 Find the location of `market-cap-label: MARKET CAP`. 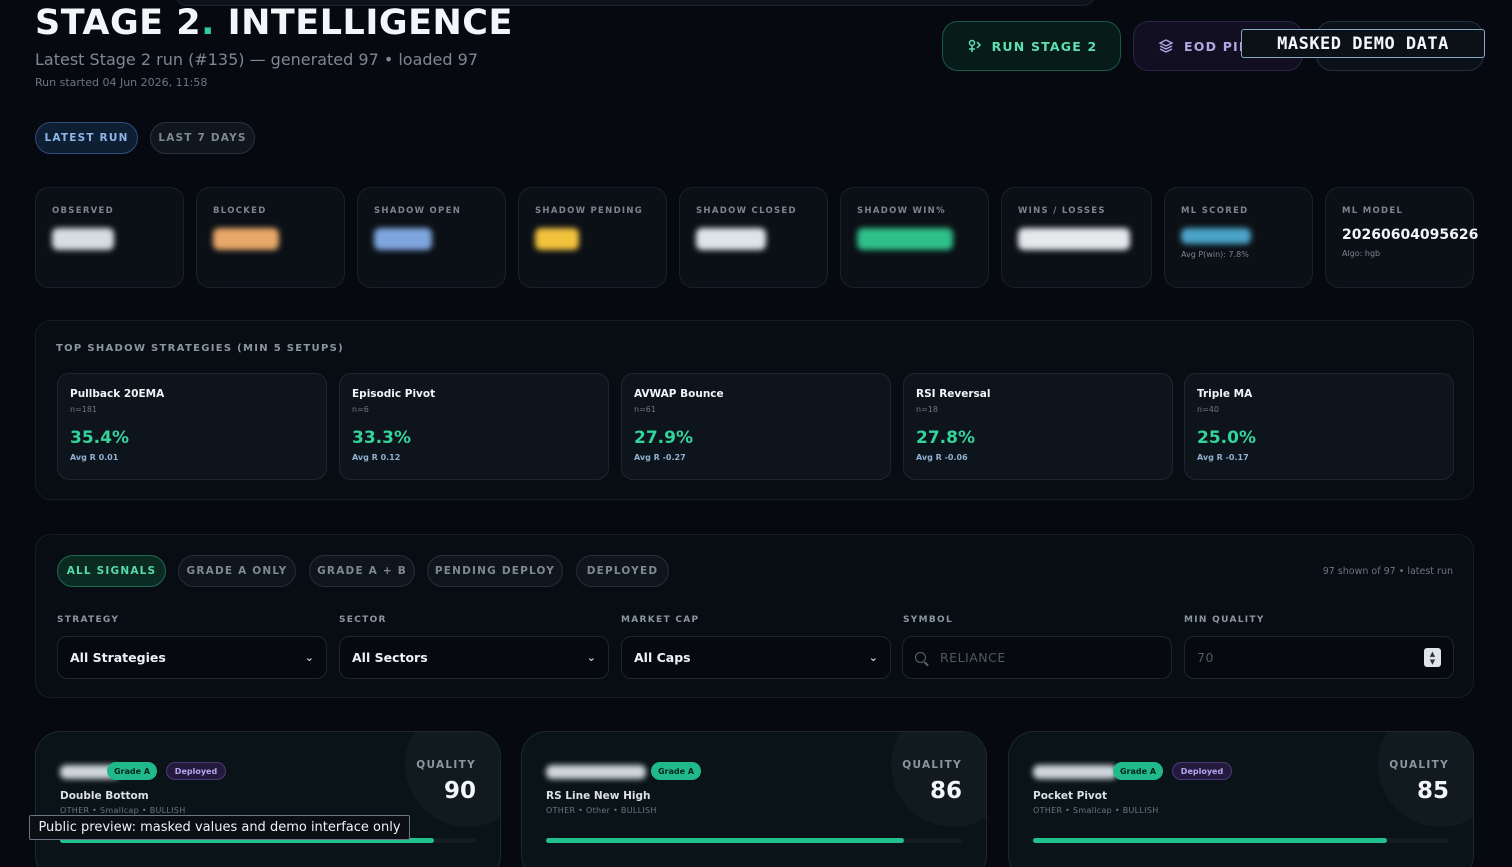

market-cap-label: MARKET CAP is located at coordinates (660, 620).